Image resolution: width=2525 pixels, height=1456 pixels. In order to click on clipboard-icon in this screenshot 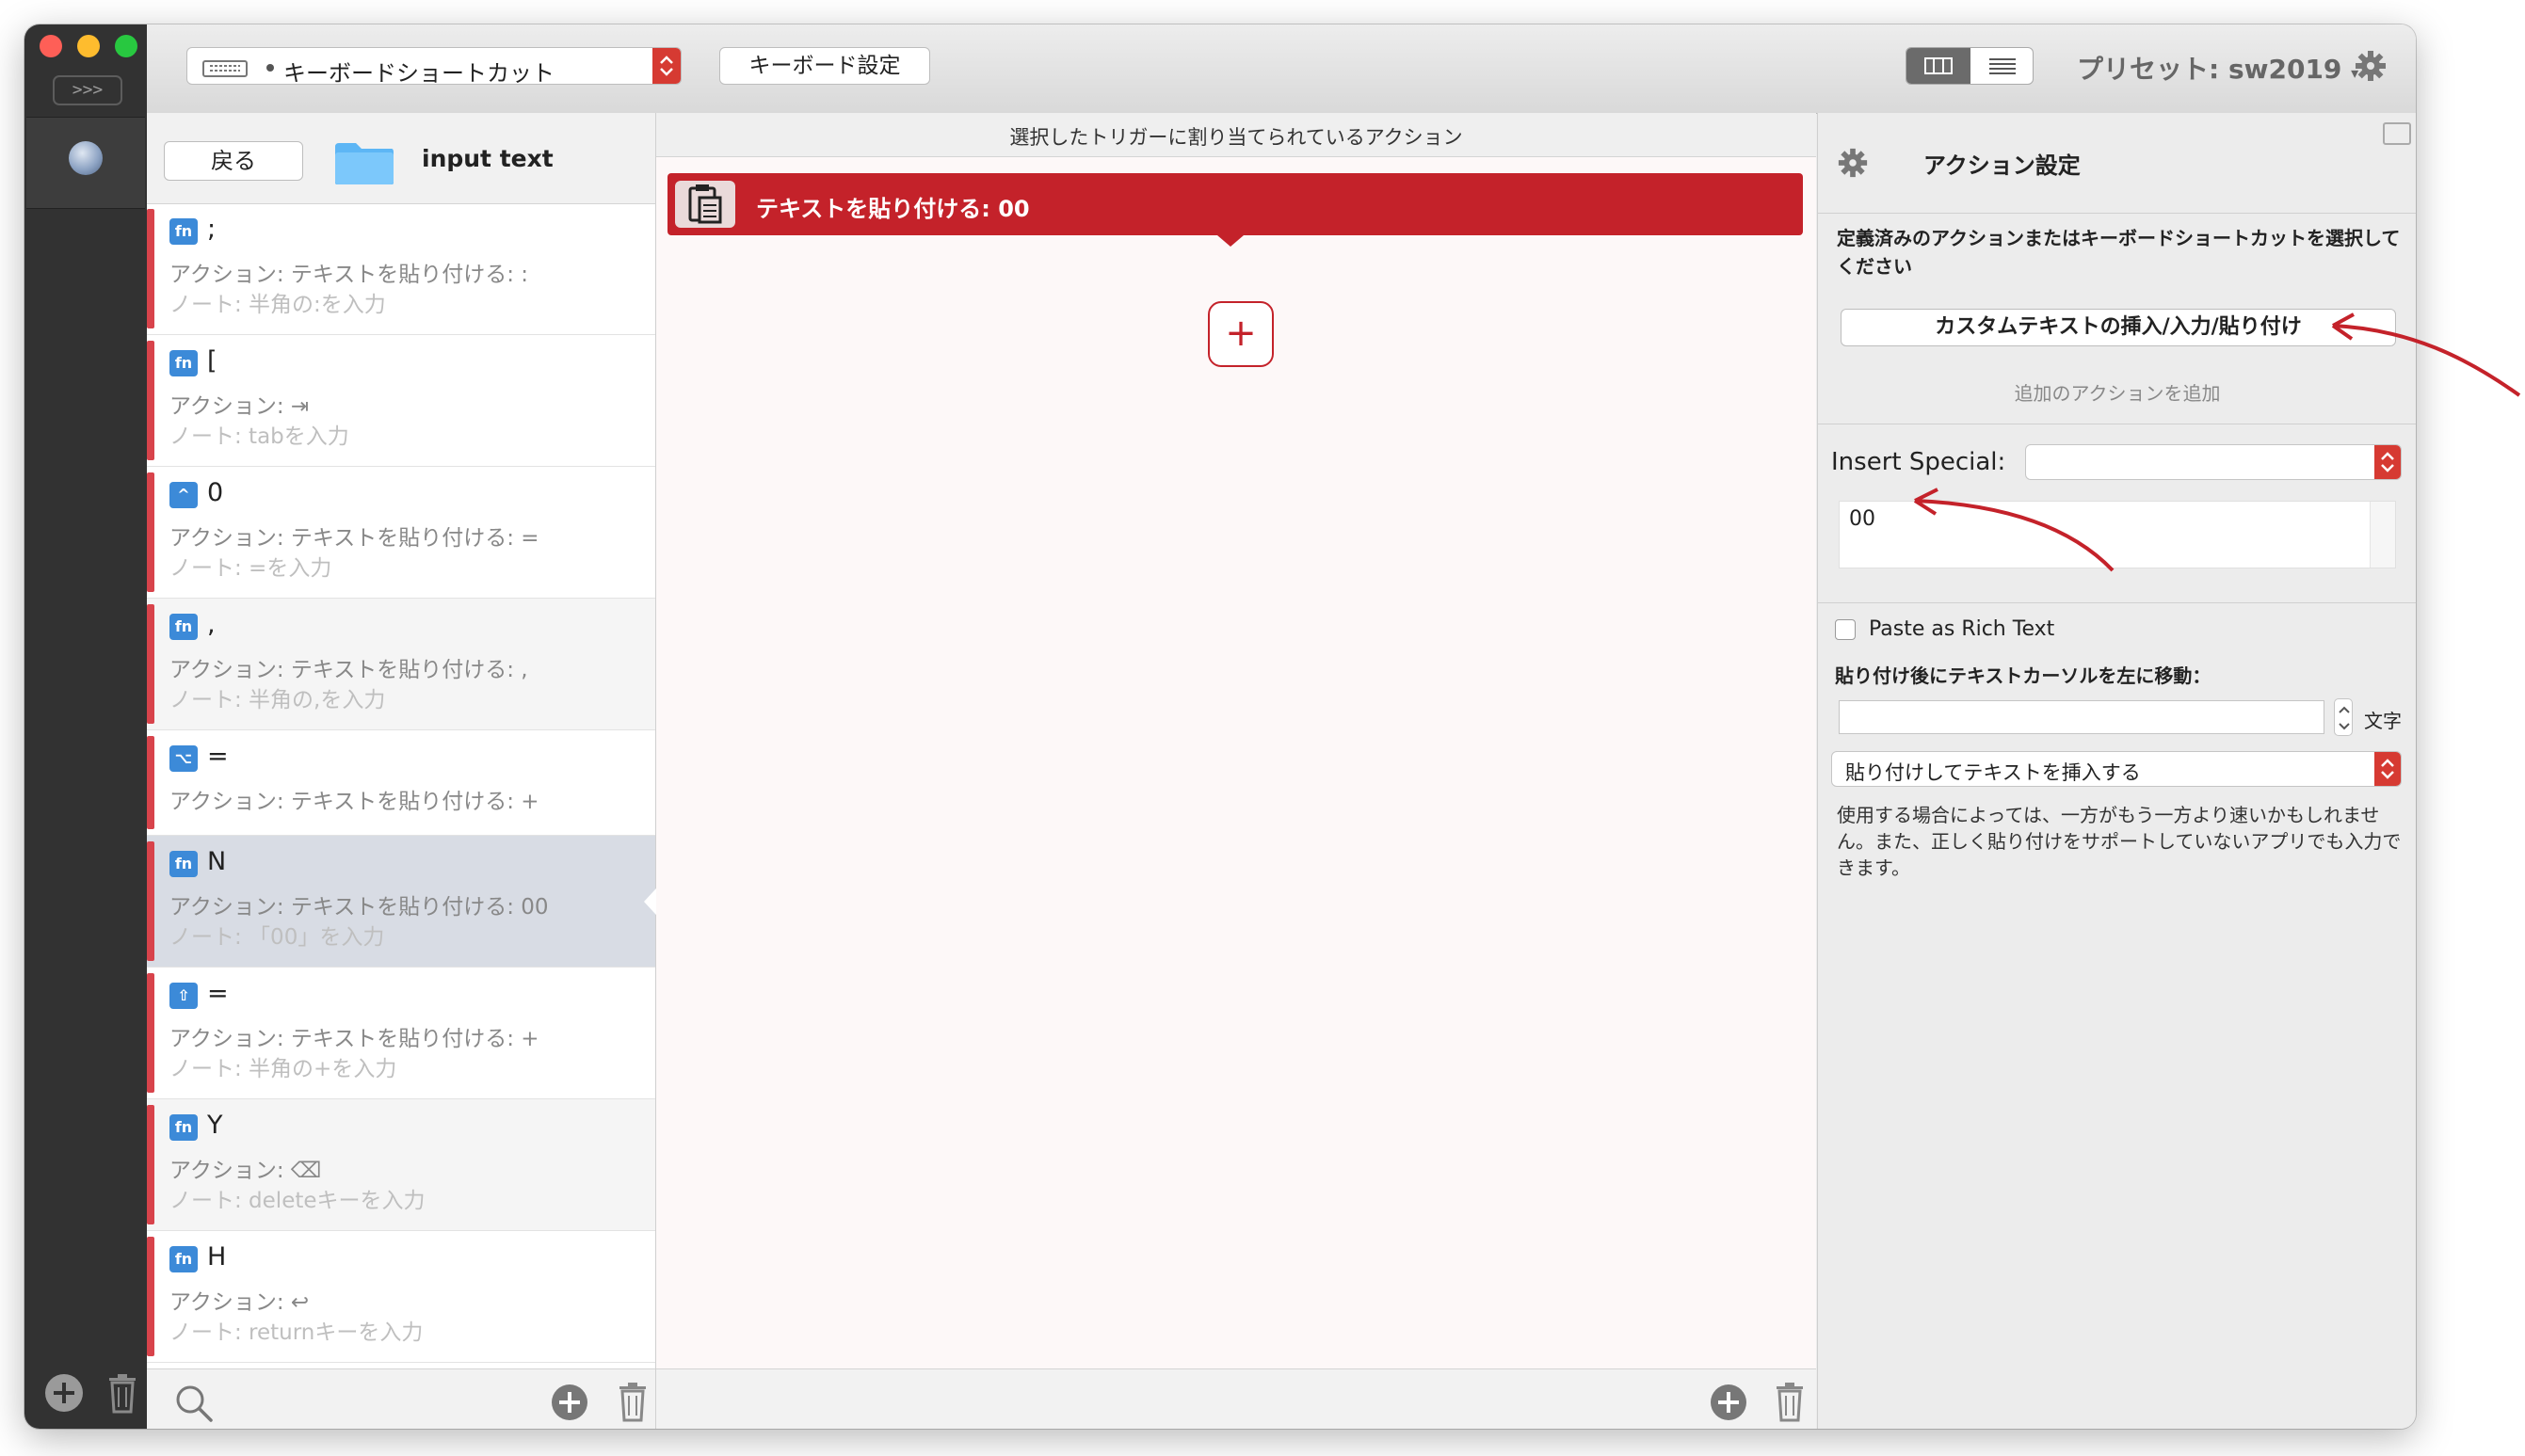, I will do `click(705, 204)`.